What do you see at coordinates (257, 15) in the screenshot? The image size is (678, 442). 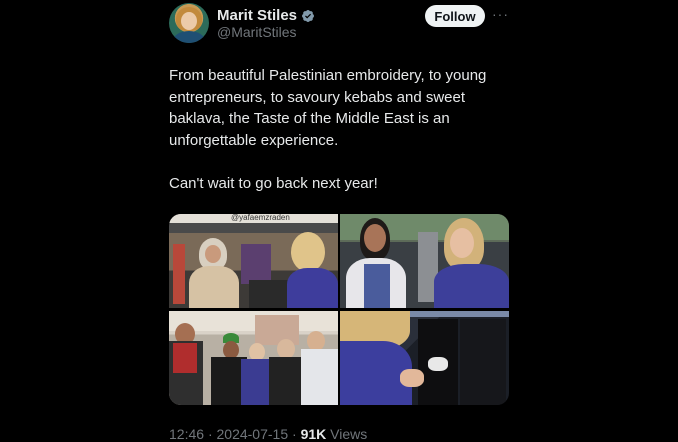 I see `author-display-name: Marit Stiles` at bounding box center [257, 15].